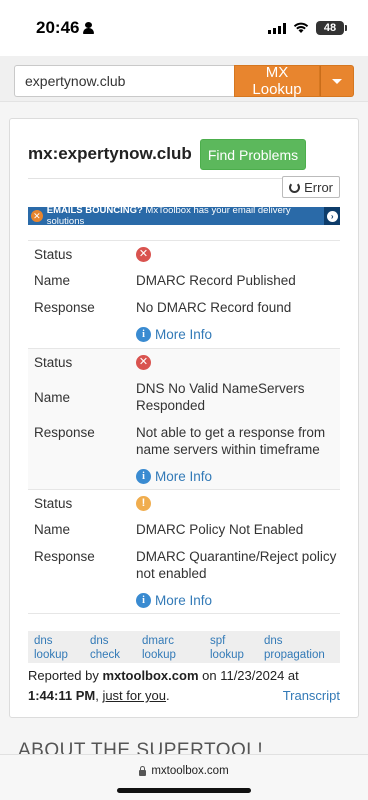 The height and width of the screenshot is (800, 368). I want to click on name-row: Name DMARC Policy Not Enabled, so click(184, 529).